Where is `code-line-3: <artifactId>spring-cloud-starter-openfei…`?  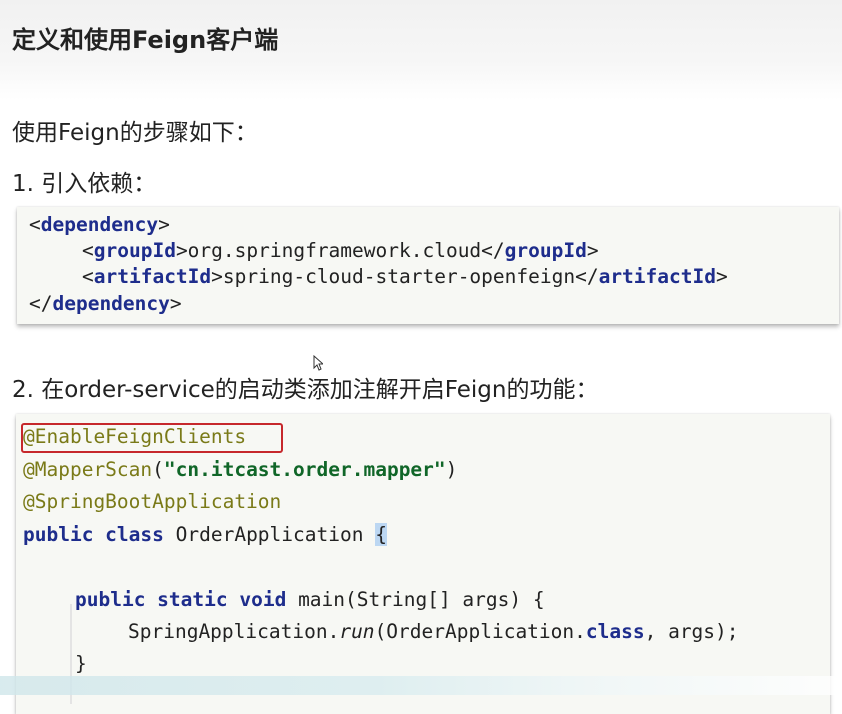
code-line-3: <artifactId>spring-cloud-starter-openfei… is located at coordinates (405, 276).